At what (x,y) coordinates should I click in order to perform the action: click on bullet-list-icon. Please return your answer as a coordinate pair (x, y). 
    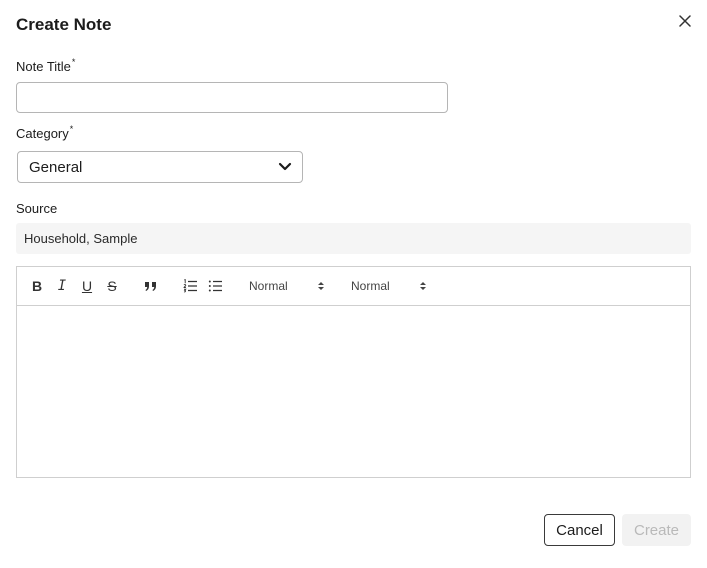
    Looking at the image, I should click on (215, 286).